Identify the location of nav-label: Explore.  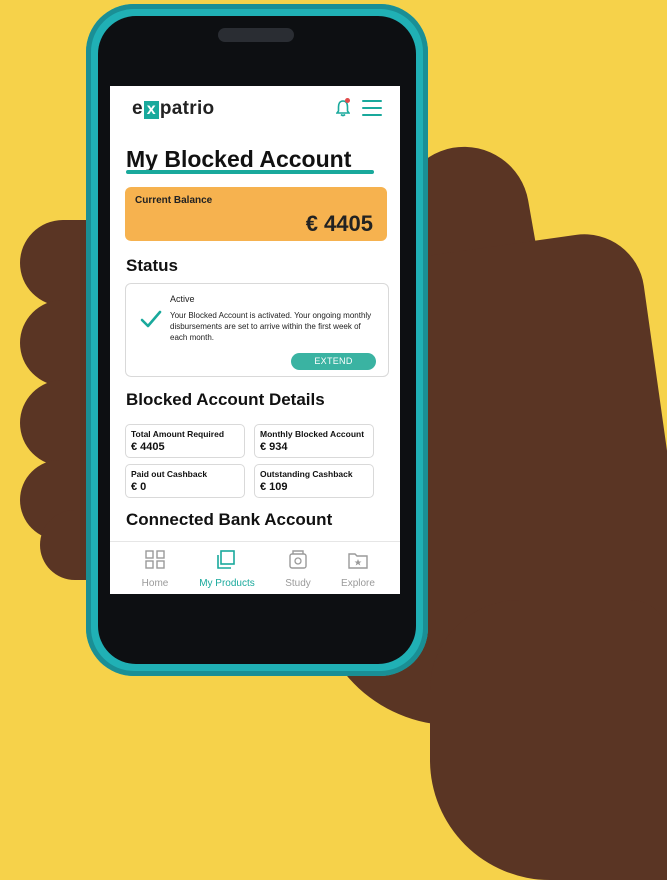
(358, 583).